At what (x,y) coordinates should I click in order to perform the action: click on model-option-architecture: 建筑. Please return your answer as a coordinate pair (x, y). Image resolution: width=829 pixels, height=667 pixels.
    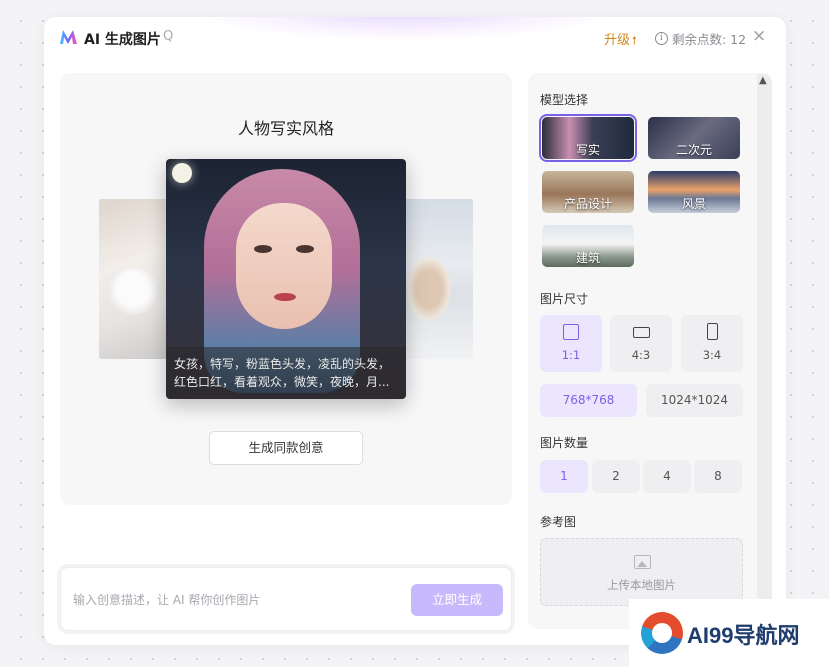
    Looking at the image, I should click on (588, 246).